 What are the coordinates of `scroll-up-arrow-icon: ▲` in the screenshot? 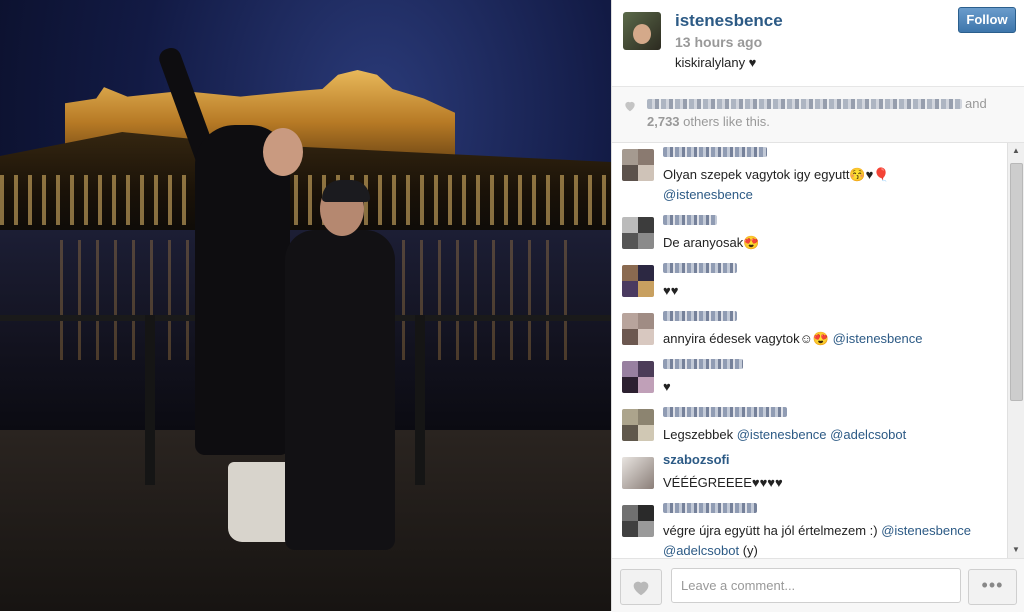 It's located at (1016, 151).